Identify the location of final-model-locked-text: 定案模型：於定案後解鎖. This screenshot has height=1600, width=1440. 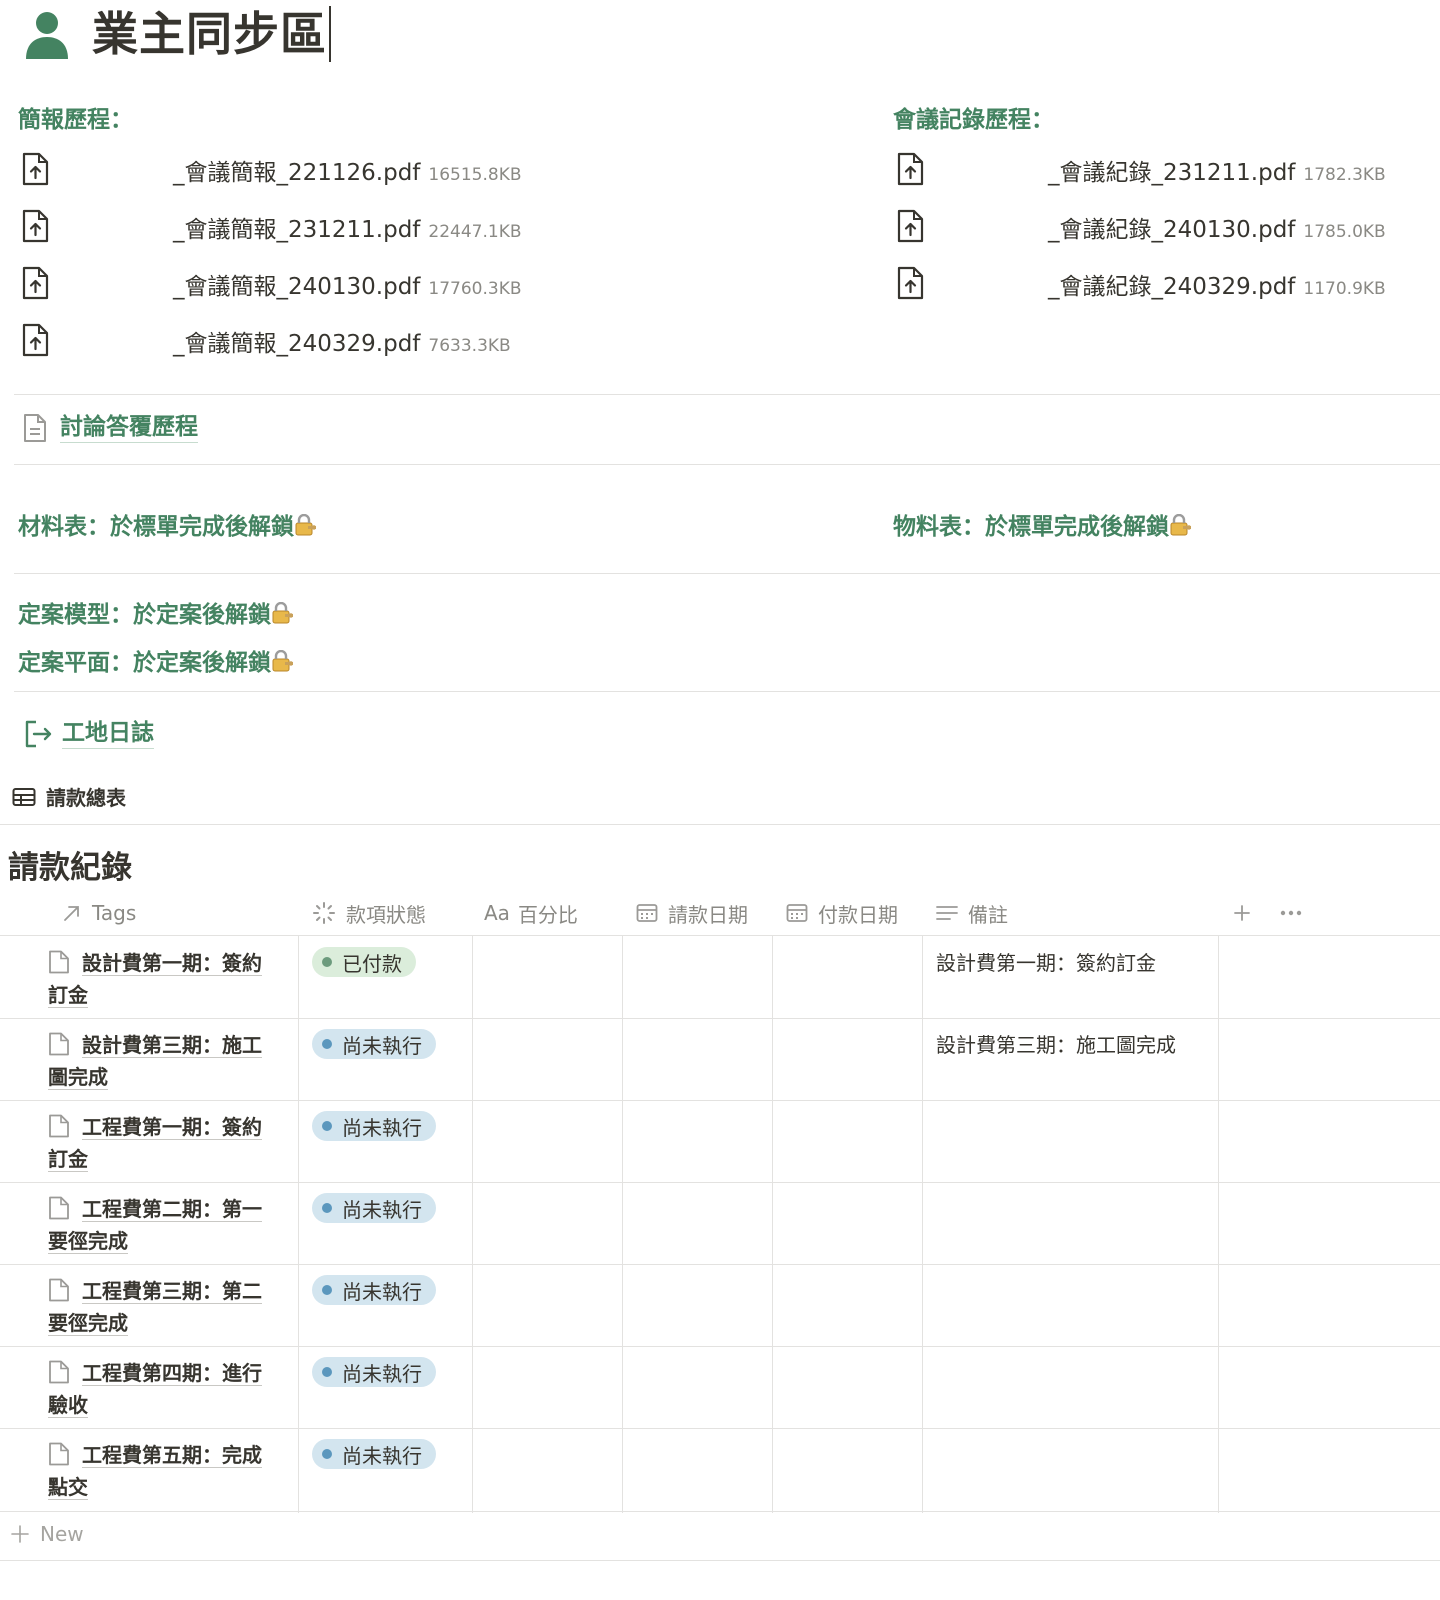
(155, 612).